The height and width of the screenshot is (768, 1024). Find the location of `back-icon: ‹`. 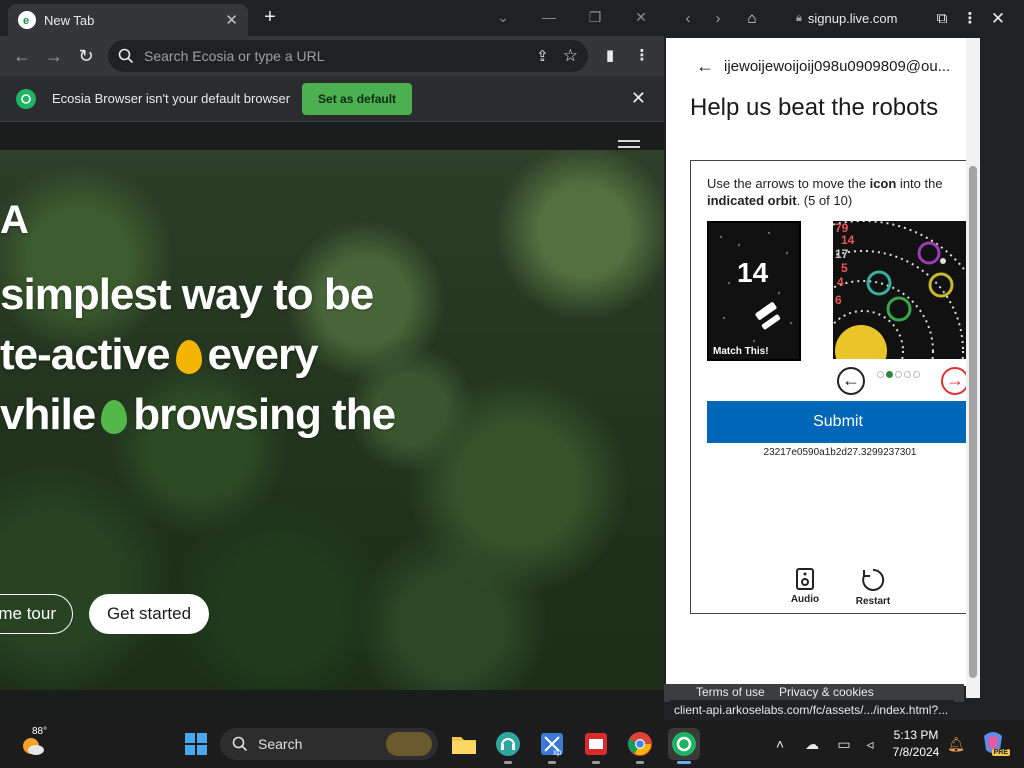

back-icon: ‹ is located at coordinates (688, 19).